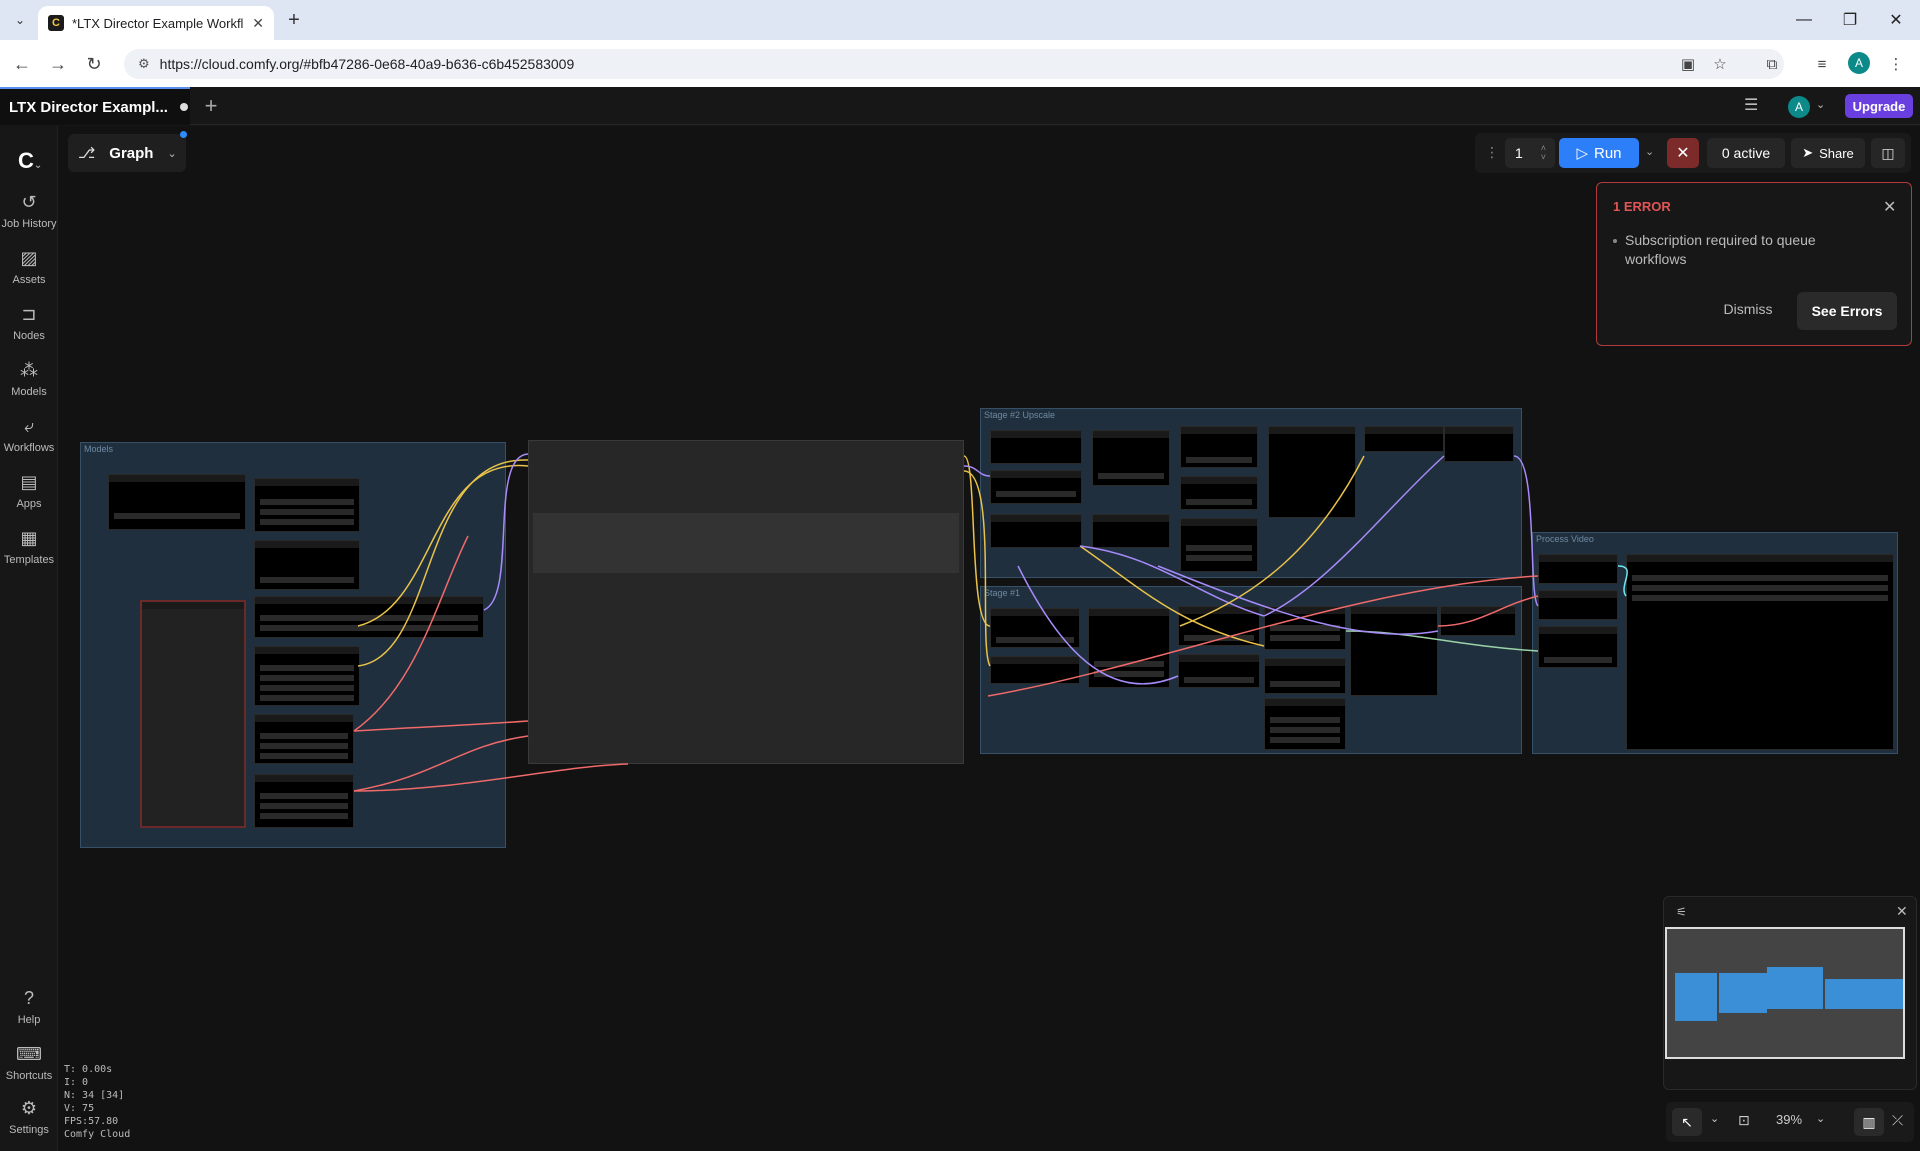  What do you see at coordinates (1649, 151) in the screenshot?
I see `run-options-chevron-icon: ⌄` at bounding box center [1649, 151].